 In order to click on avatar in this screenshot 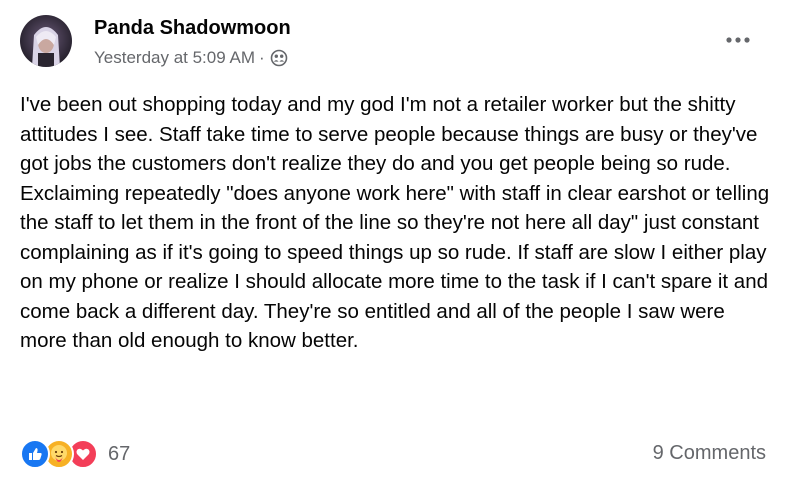, I will do `click(46, 41)`.